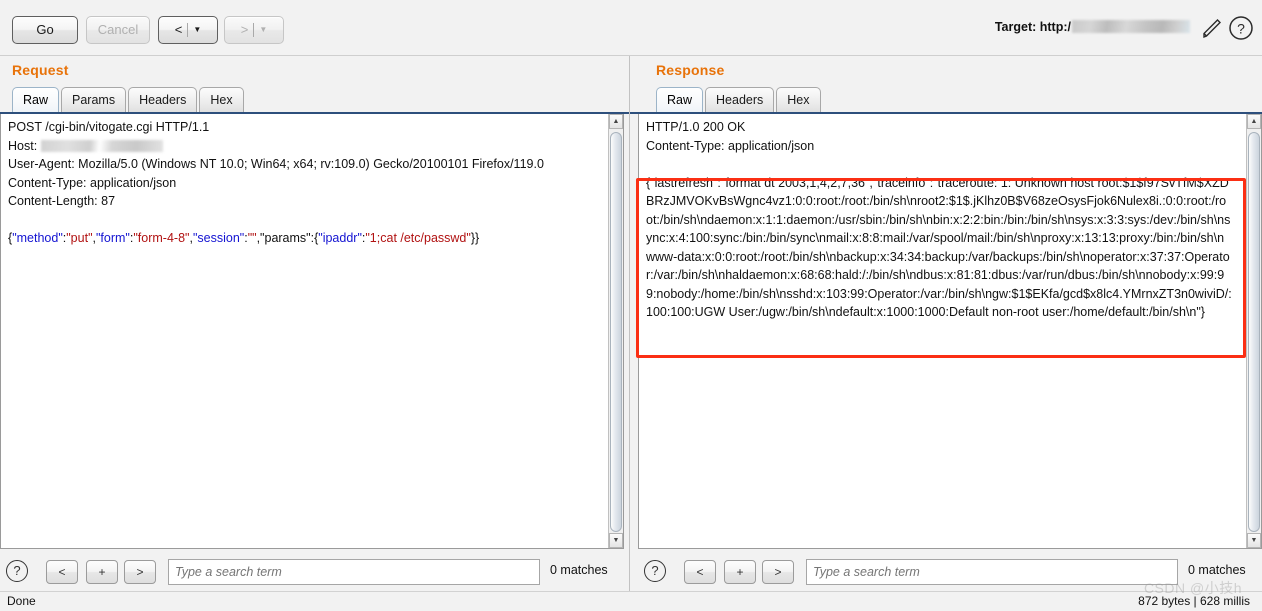 The width and height of the screenshot is (1262, 611). I want to click on json-key-form: "form", so click(113, 238).